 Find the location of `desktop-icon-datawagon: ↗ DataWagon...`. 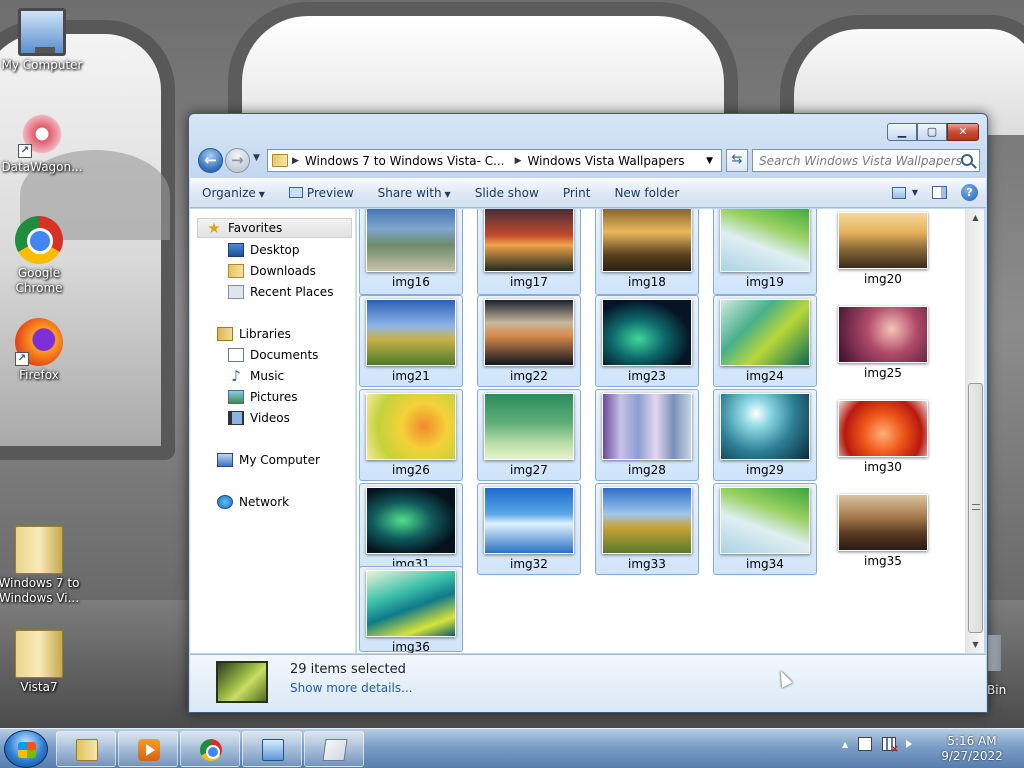

desktop-icon-datawagon: ↗ DataWagon... is located at coordinates (42, 142).